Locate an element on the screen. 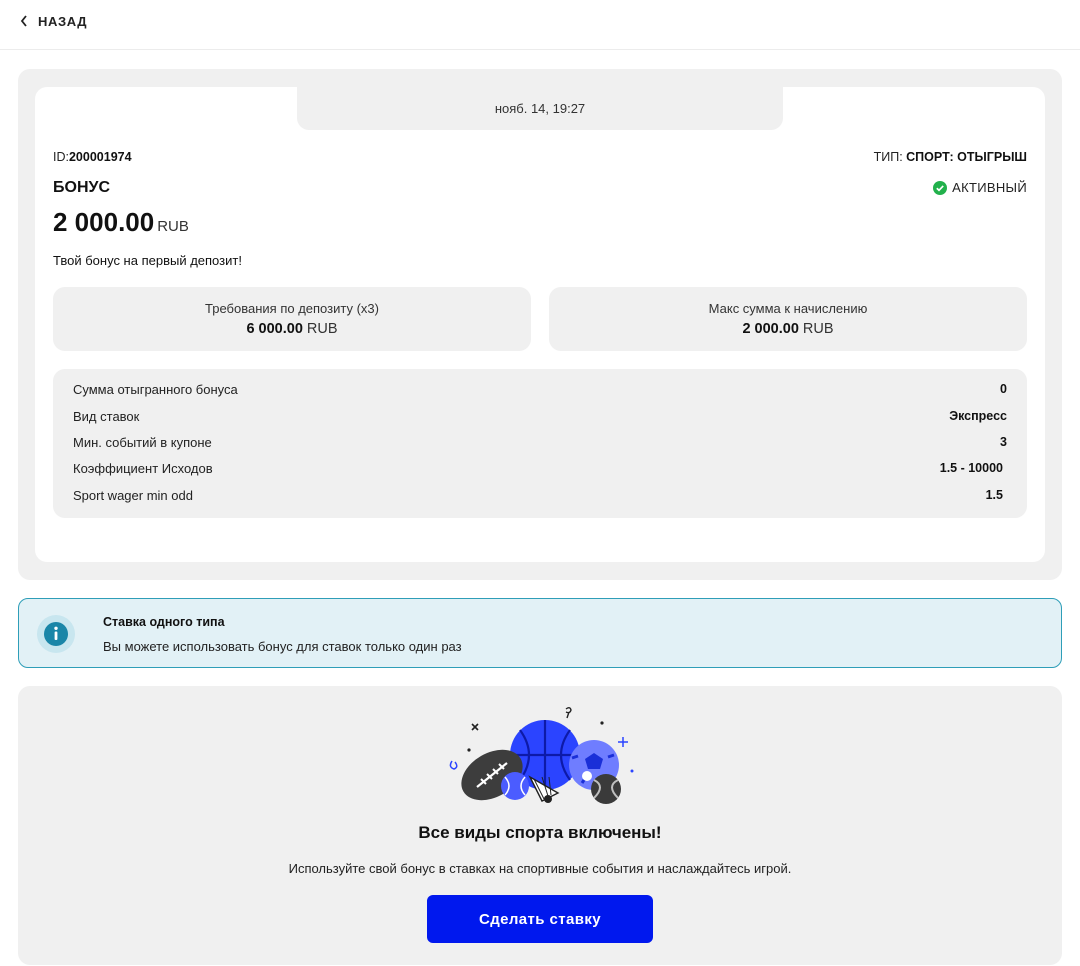 The height and width of the screenshot is (966, 1080). detail-row: Мин. событий в купоне 3 is located at coordinates (540, 444).